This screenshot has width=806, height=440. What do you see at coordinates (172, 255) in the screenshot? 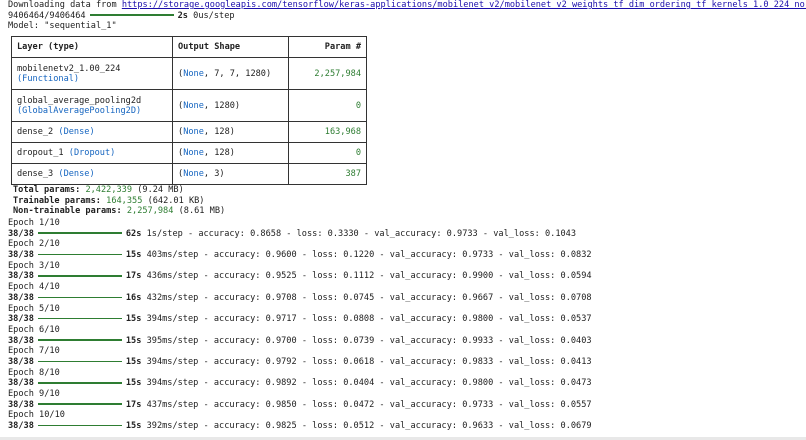
I see `epoch-rate: 403ms/step` at bounding box center [172, 255].